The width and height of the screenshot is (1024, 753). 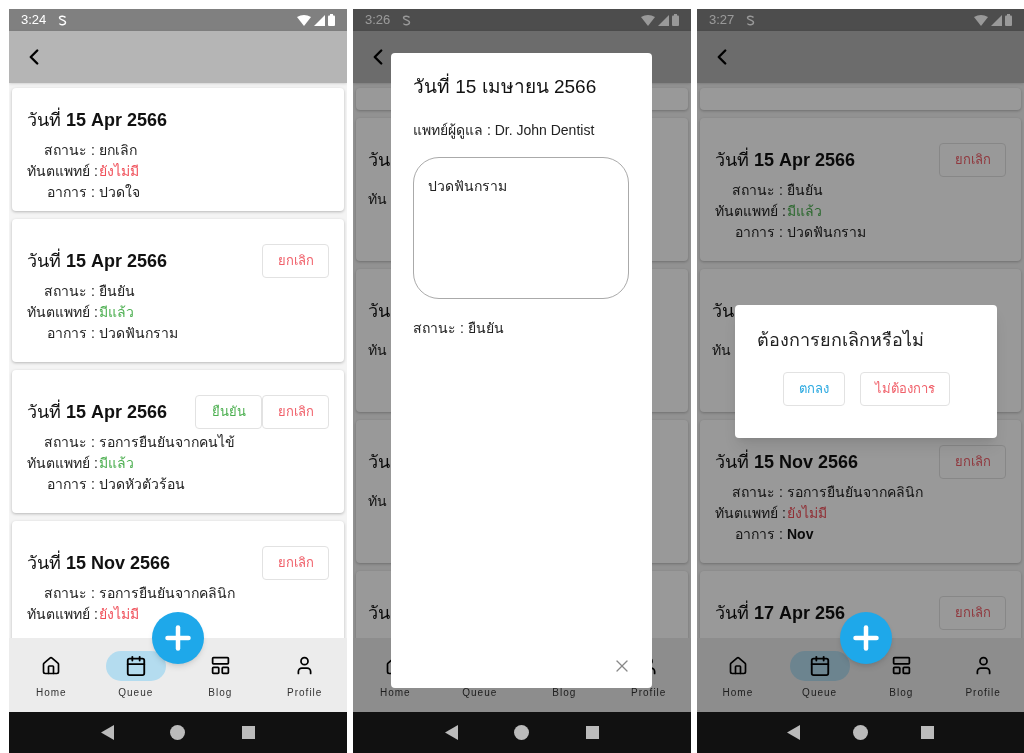 What do you see at coordinates (459, 328) in the screenshot?
I see `status-text: สถานะ : ยืนยัน` at bounding box center [459, 328].